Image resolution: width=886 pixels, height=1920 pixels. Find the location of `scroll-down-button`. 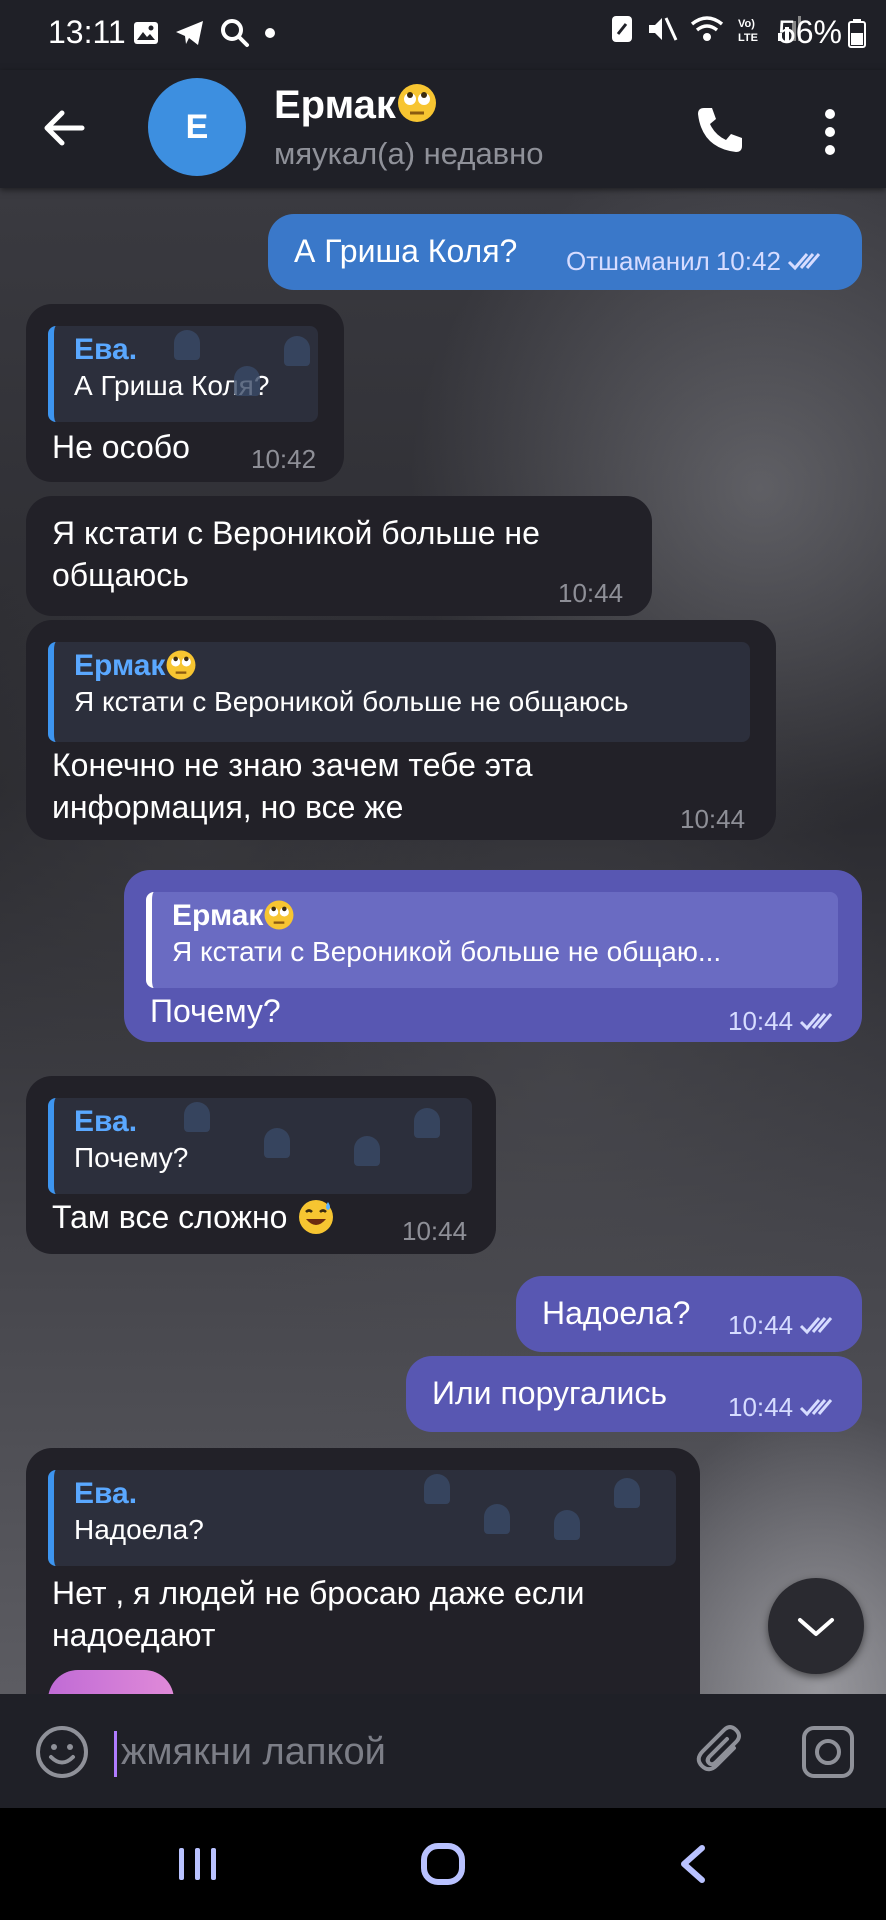

scroll-down-button is located at coordinates (816, 1626).